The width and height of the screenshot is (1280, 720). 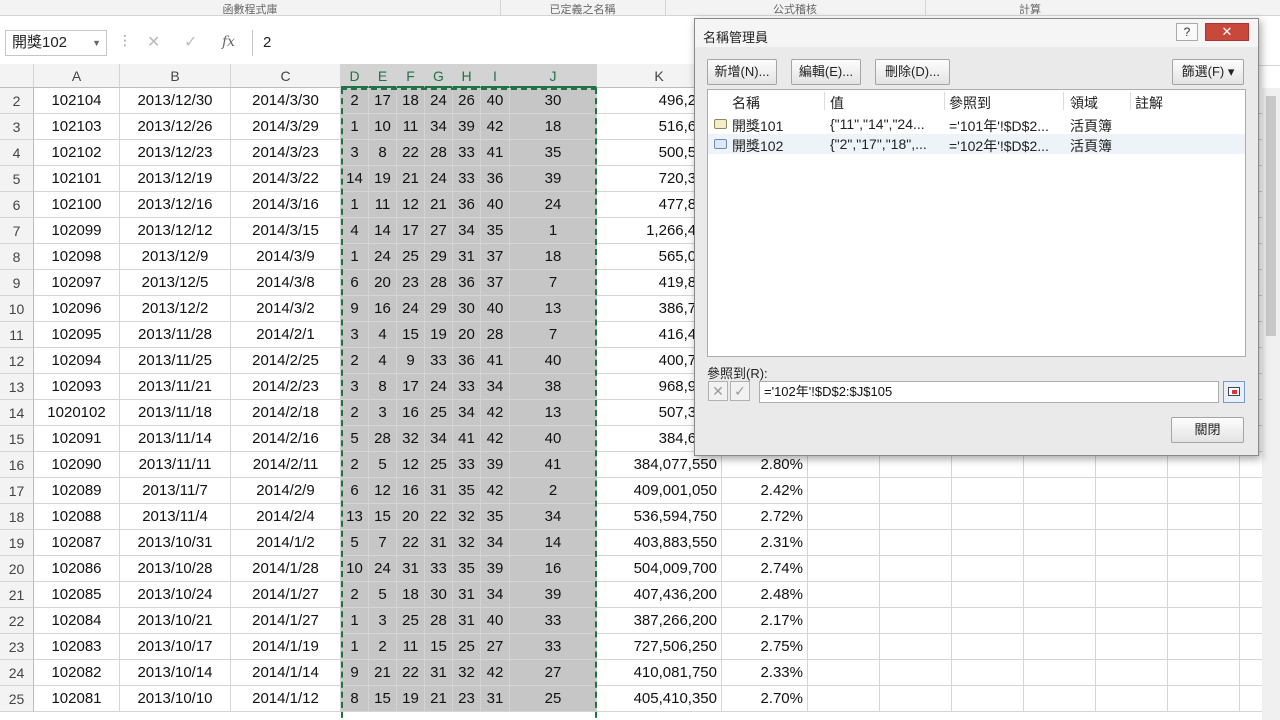 I want to click on cell-j: 16, so click(x=553, y=569).